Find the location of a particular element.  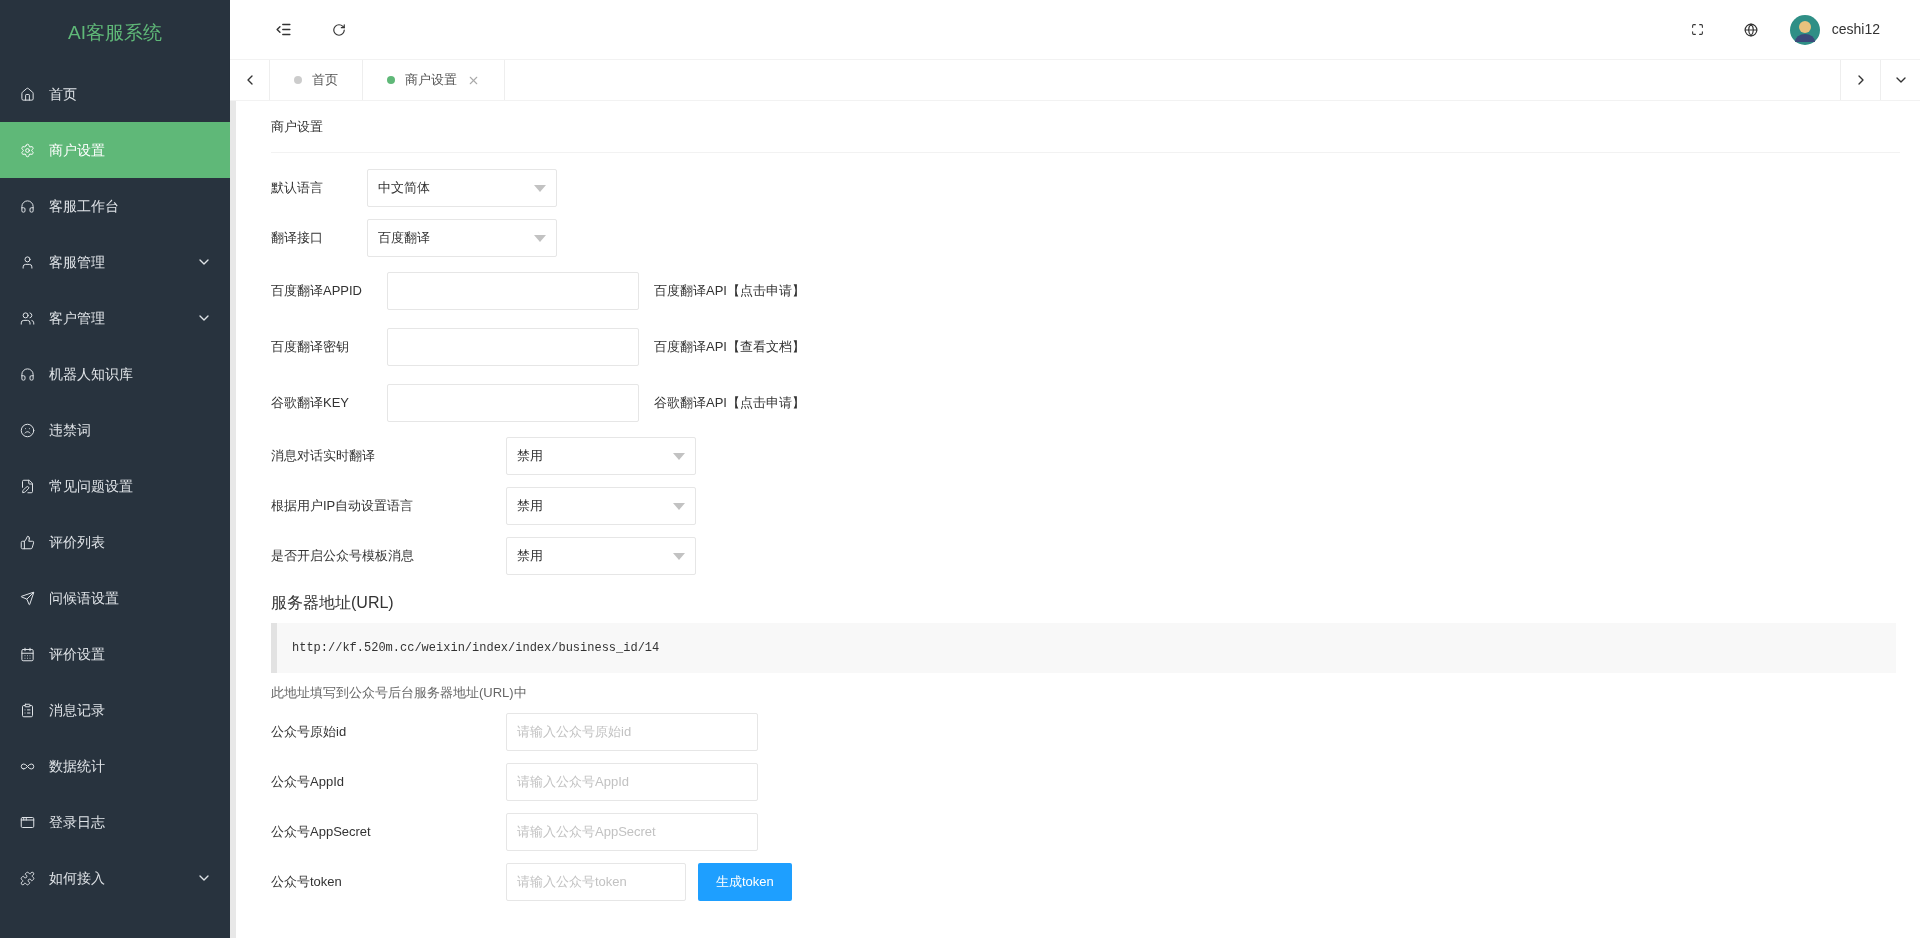

form-label: 百度翻译APPID is located at coordinates (317, 291).